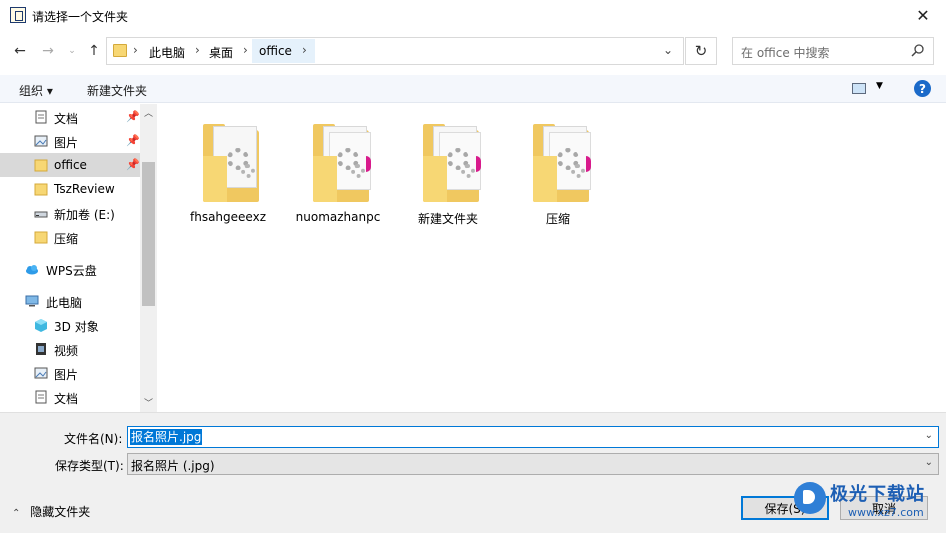 The width and height of the screenshot is (946, 533). Describe the element at coordinates (886, 512) in the screenshot. I see `watermark-url: www.xz7.com` at that location.